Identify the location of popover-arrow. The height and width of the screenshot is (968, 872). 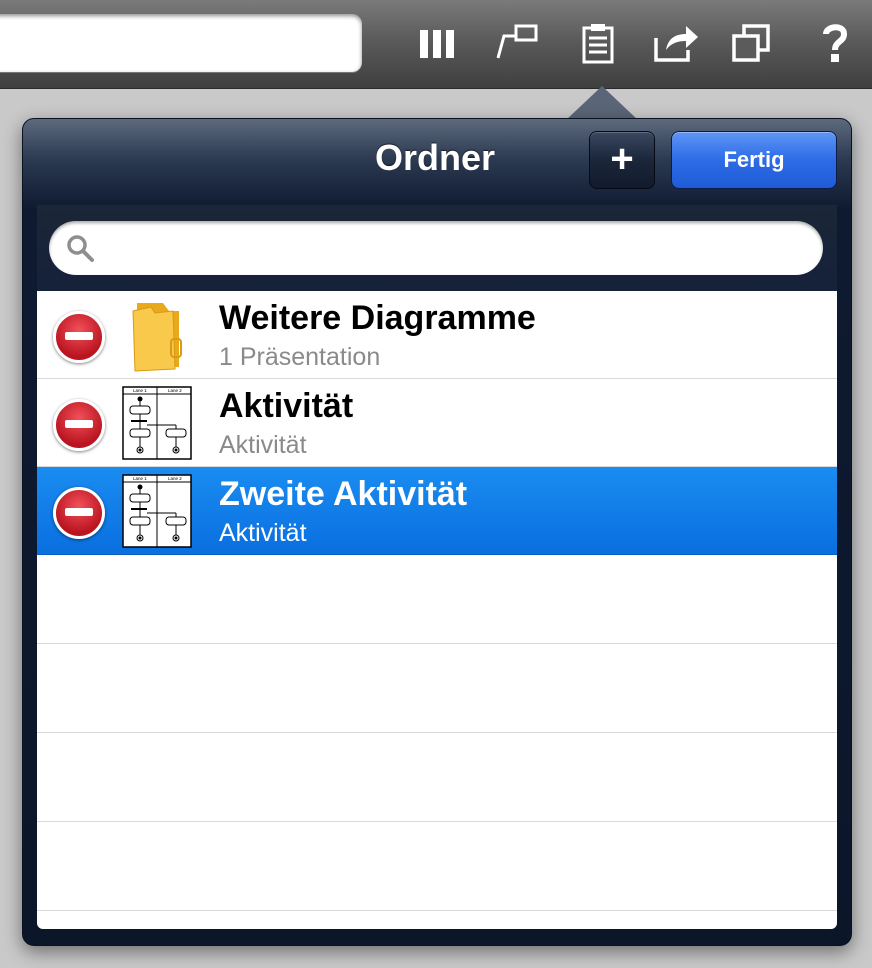
(602, 103).